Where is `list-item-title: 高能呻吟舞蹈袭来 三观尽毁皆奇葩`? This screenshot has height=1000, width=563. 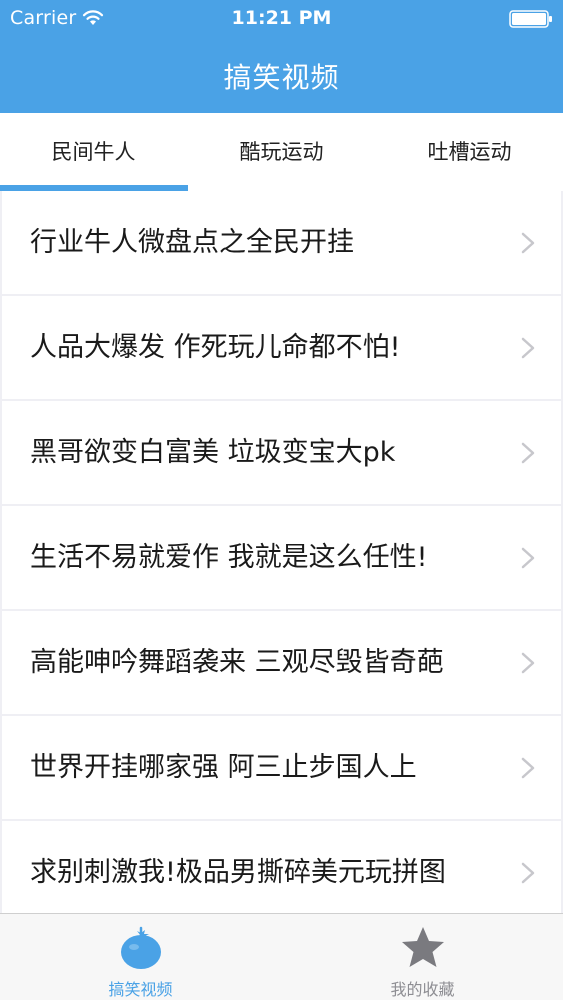 list-item-title: 高能呻吟舞蹈袭来 三观尽毁皆奇葩 is located at coordinates (237, 662).